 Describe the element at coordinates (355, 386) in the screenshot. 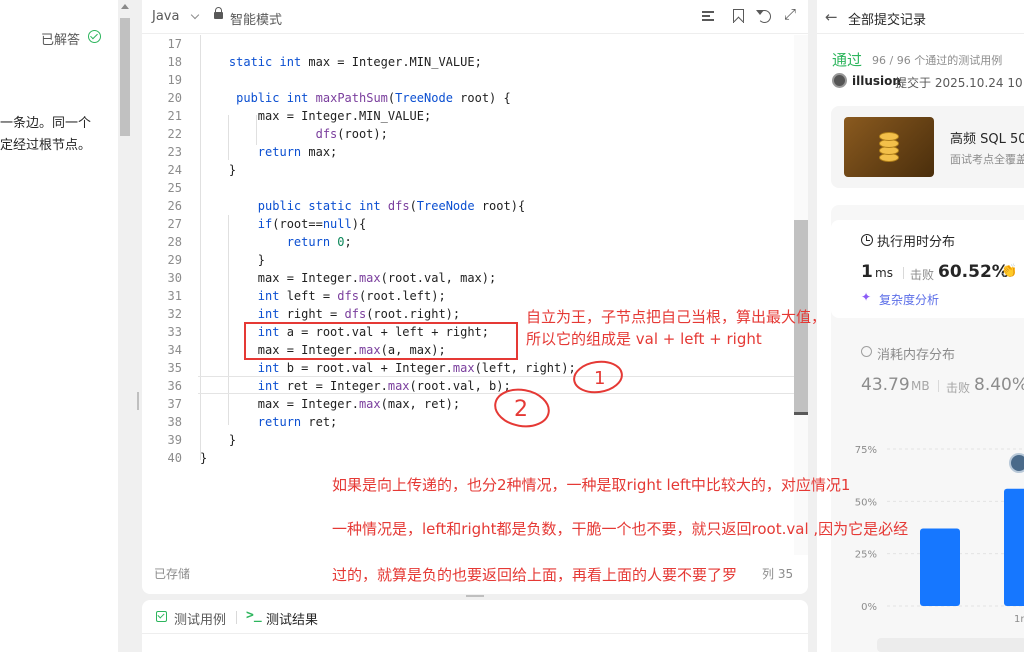

I see `code-text: int ret = Integer.max(root.val, b);` at that location.